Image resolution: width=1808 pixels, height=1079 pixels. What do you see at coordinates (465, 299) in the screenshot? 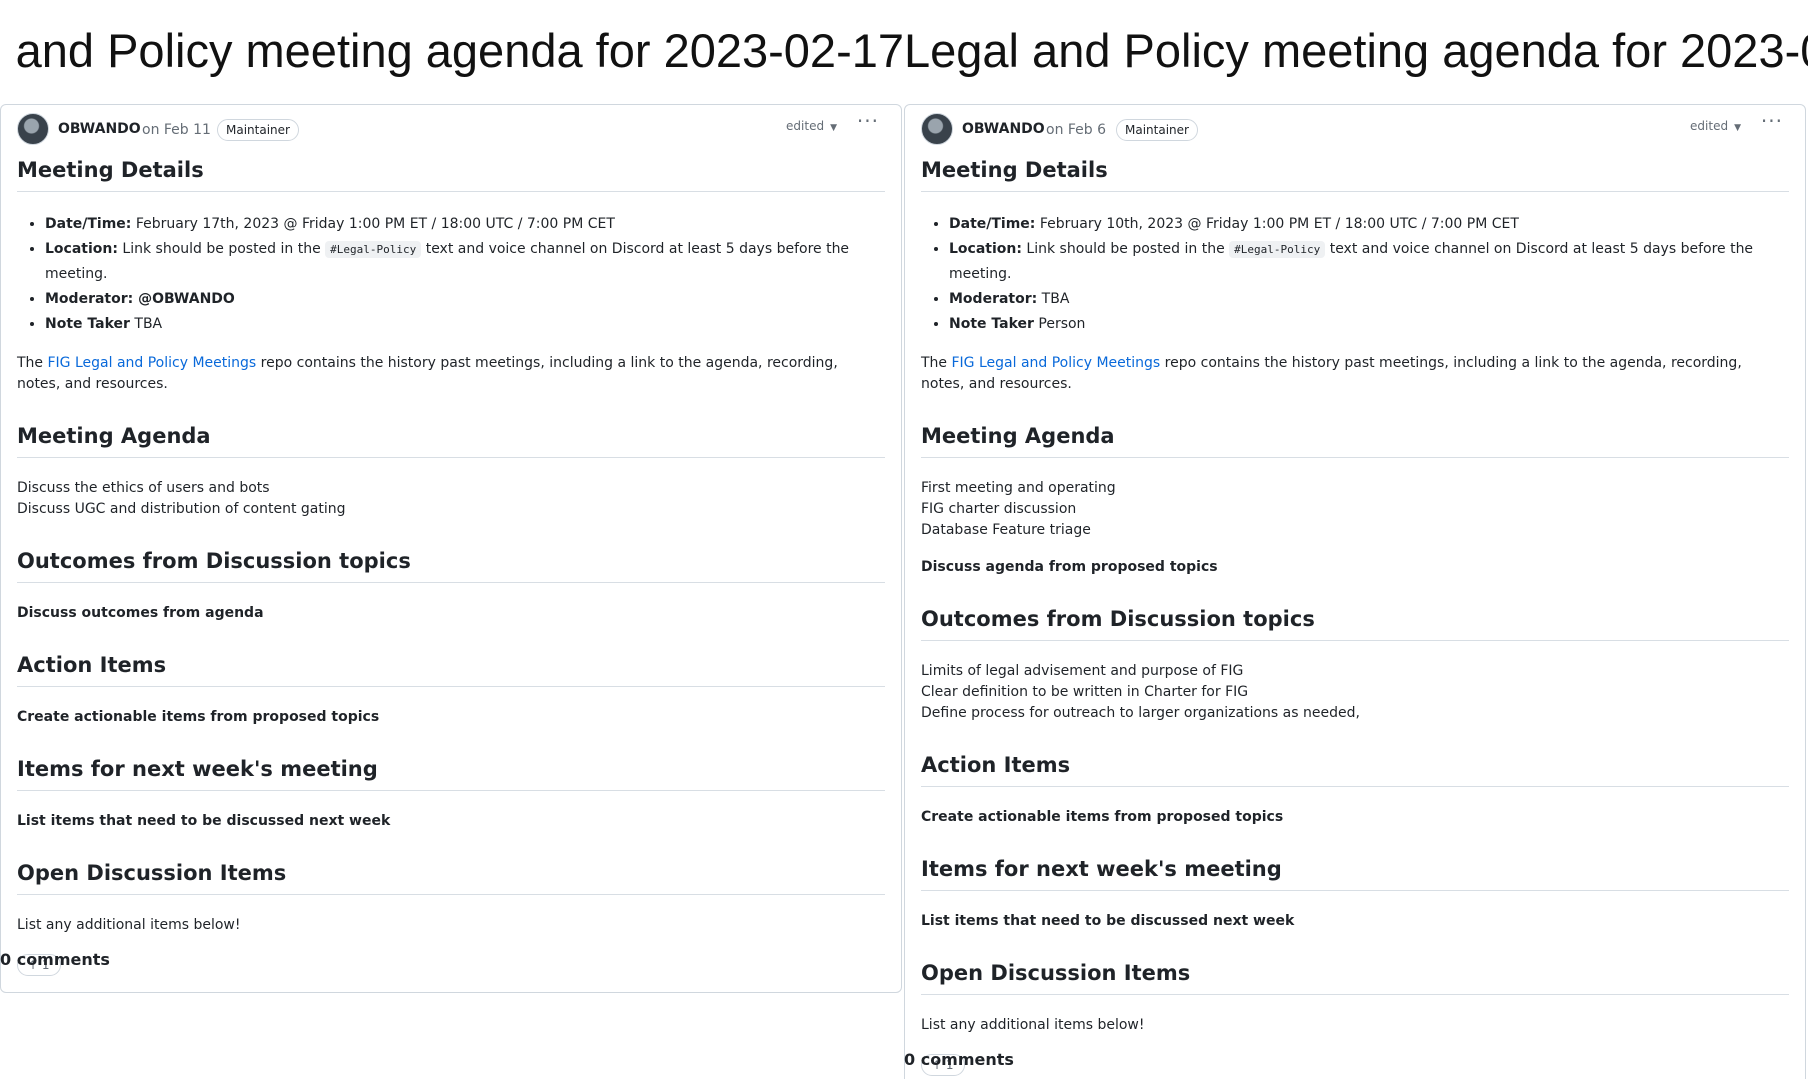
I see `list-item: Moderator: @OBWANDO` at bounding box center [465, 299].